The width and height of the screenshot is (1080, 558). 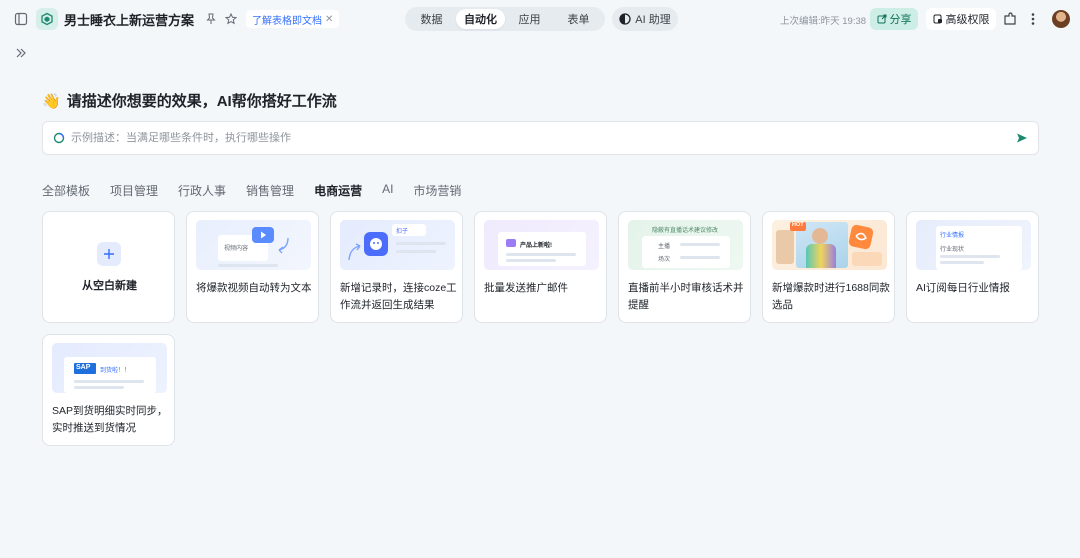 What do you see at coordinates (900, 20) in the screenshot?
I see `share-label: 分享` at bounding box center [900, 20].